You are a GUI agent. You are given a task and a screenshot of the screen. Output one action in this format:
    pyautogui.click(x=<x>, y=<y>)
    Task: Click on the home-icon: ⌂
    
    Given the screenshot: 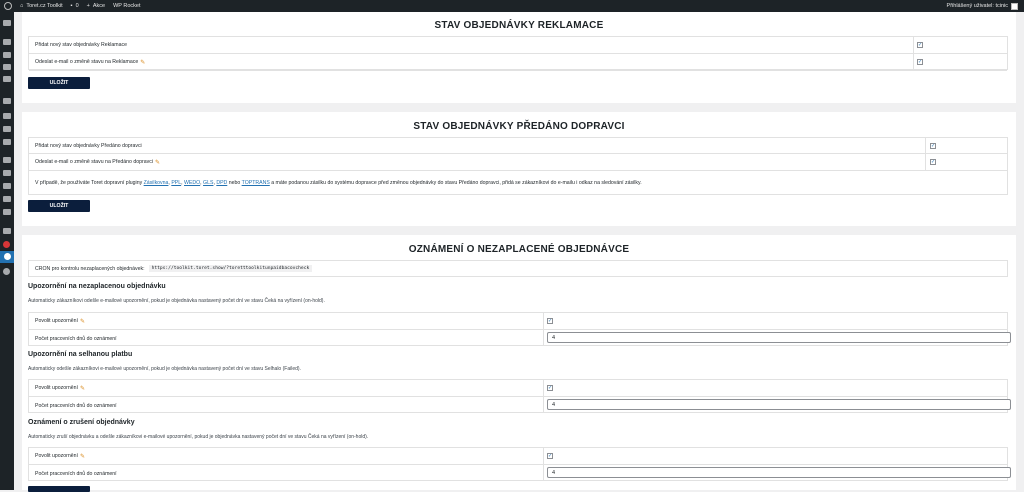 What is the action you would take?
    pyautogui.click(x=22, y=6)
    